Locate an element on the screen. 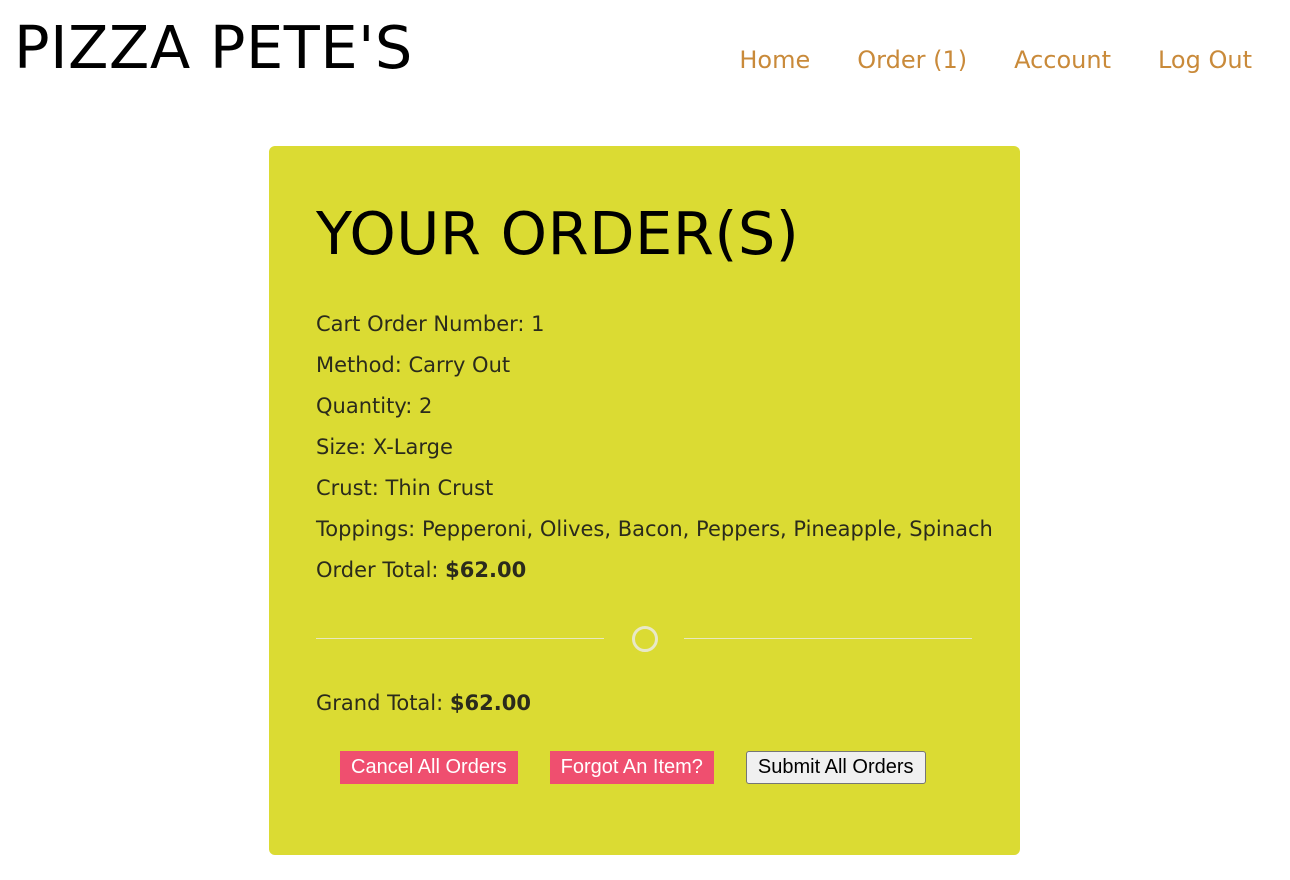  order-method: Method: Carry Out is located at coordinates (654, 365).